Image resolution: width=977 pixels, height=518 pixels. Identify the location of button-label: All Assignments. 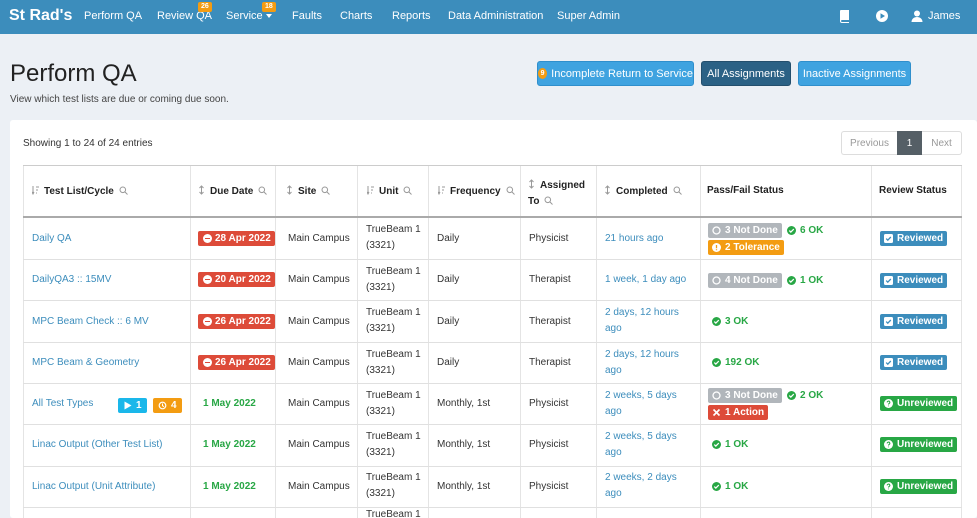
(746, 73).